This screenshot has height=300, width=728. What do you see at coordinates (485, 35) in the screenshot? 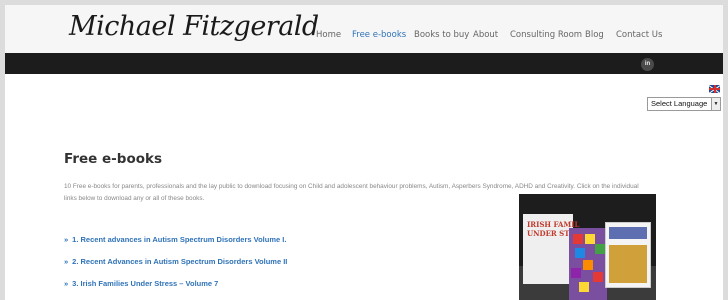
I see `nav-about: About` at bounding box center [485, 35].